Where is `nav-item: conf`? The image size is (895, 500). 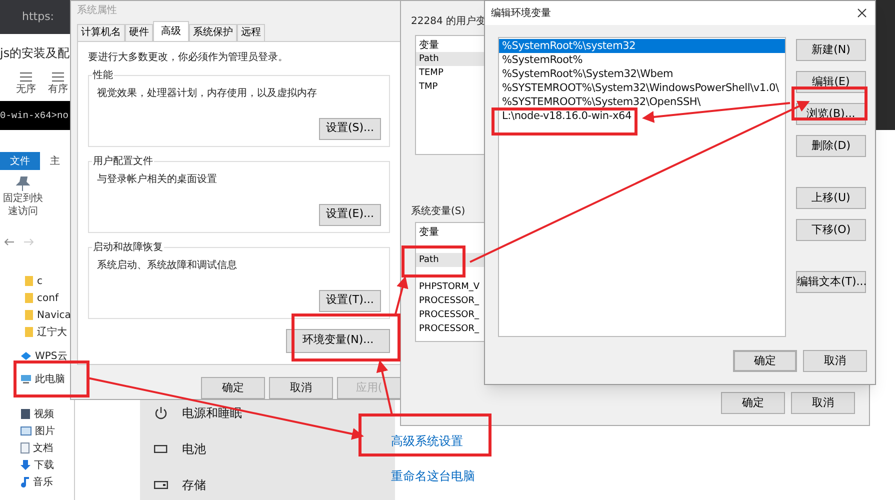
nav-item: conf is located at coordinates (47, 298).